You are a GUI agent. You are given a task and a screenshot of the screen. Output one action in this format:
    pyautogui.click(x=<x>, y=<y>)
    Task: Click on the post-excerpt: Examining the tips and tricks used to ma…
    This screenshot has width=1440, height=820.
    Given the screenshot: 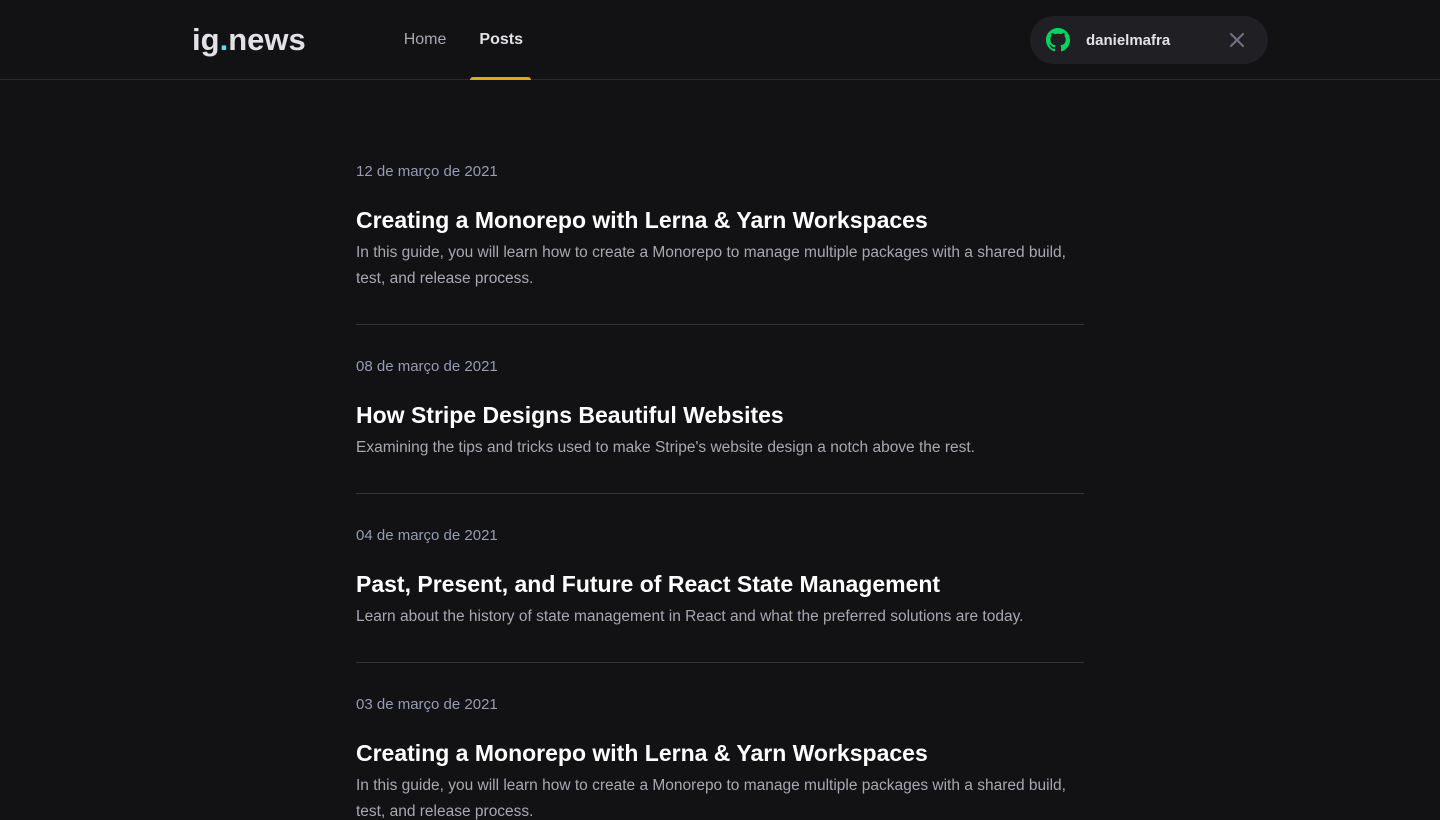 What is the action you would take?
    pyautogui.click(x=665, y=447)
    